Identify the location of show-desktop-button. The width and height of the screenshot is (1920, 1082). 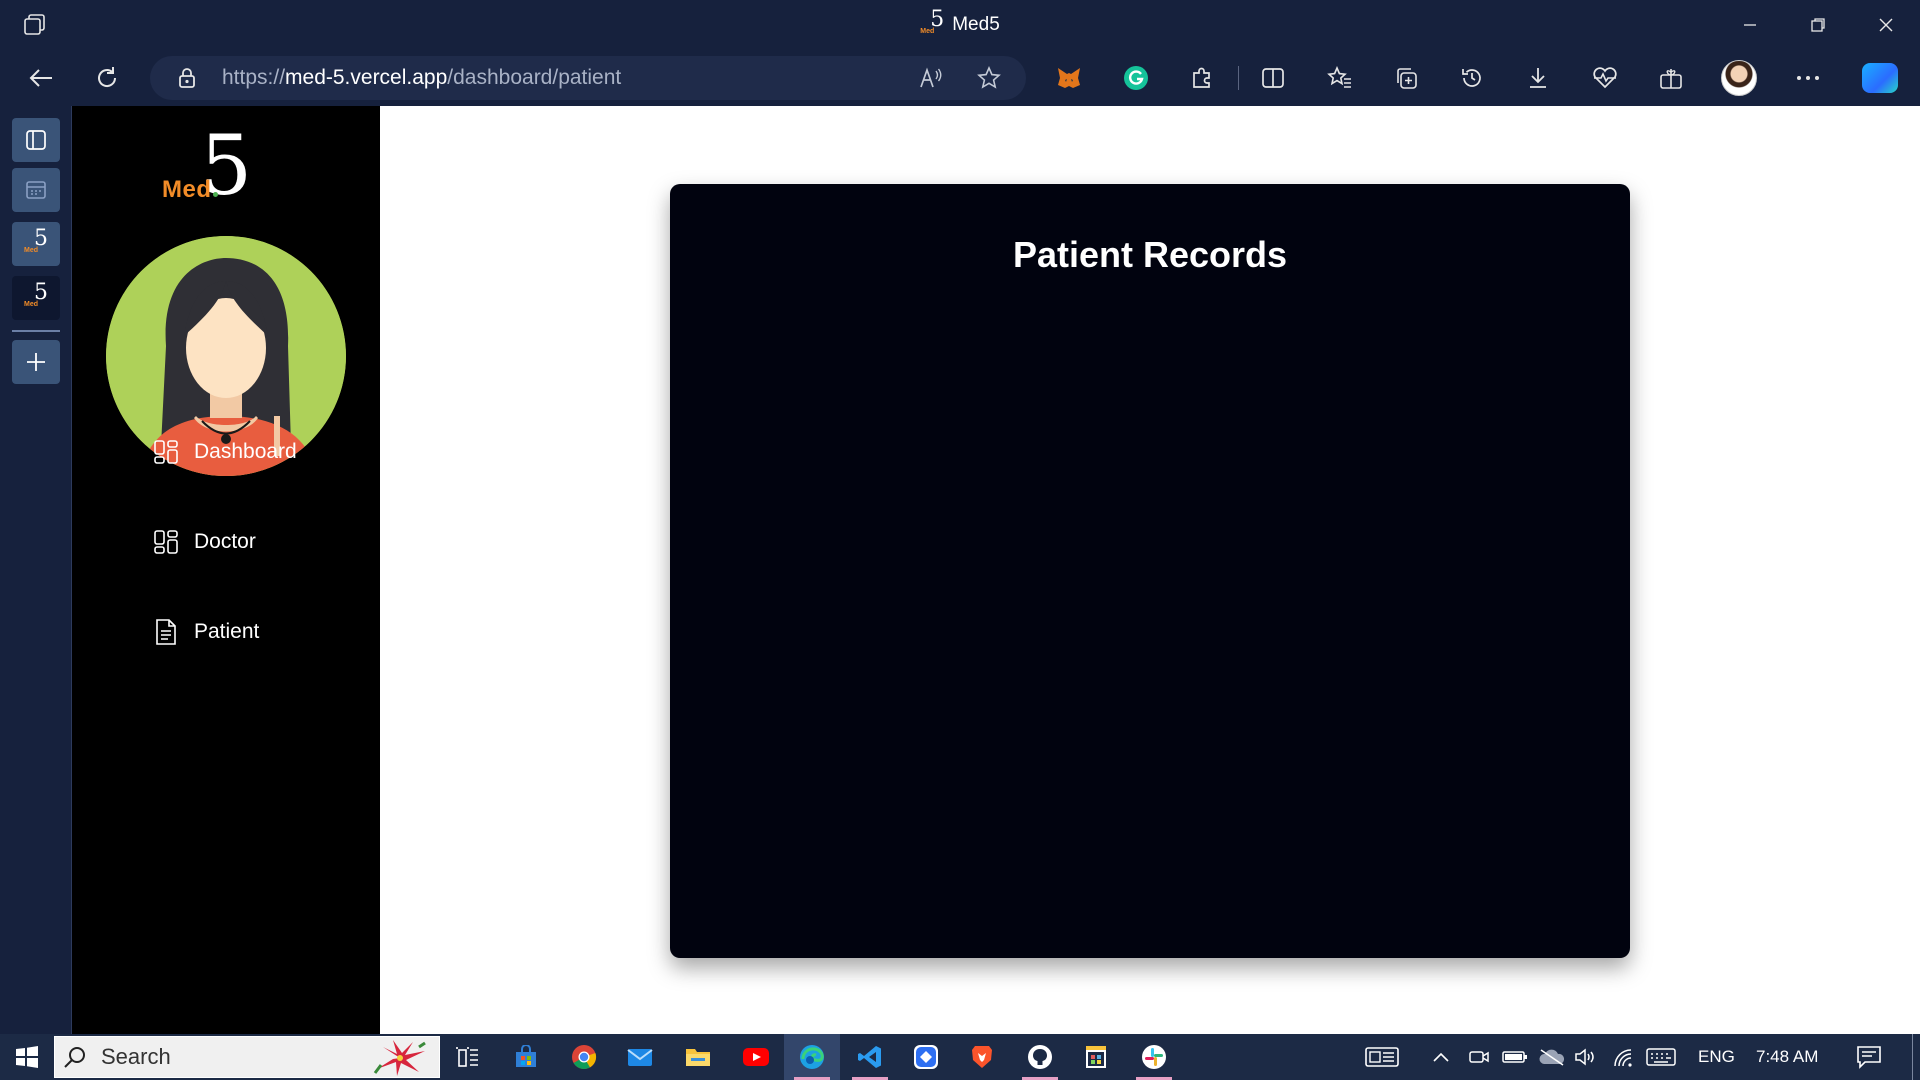
(1912, 1057).